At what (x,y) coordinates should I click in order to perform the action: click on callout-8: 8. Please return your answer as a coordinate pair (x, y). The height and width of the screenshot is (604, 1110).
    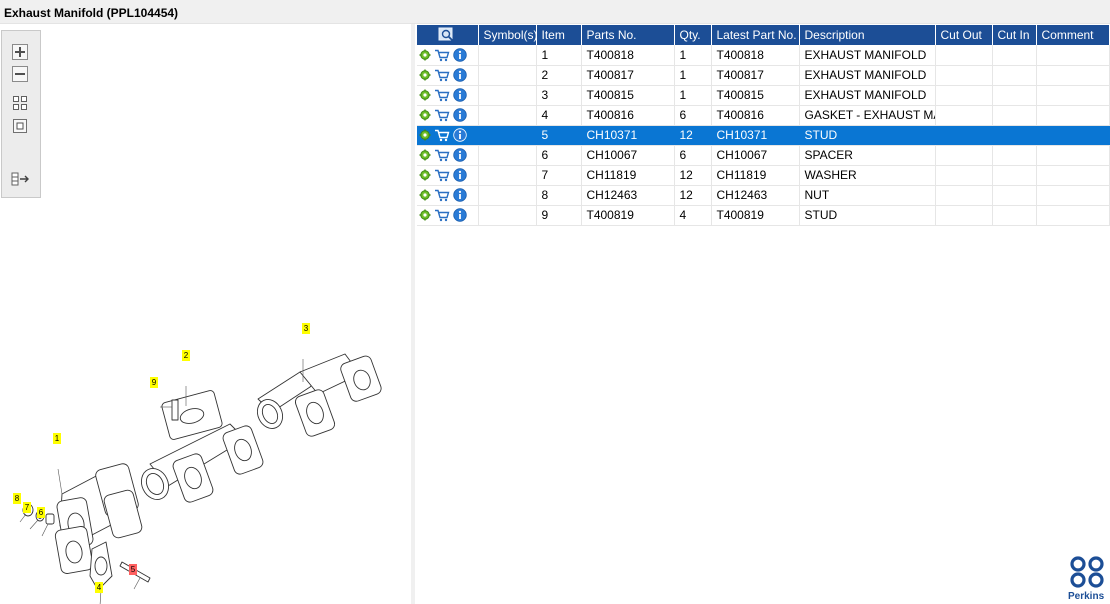
    Looking at the image, I should click on (17, 498).